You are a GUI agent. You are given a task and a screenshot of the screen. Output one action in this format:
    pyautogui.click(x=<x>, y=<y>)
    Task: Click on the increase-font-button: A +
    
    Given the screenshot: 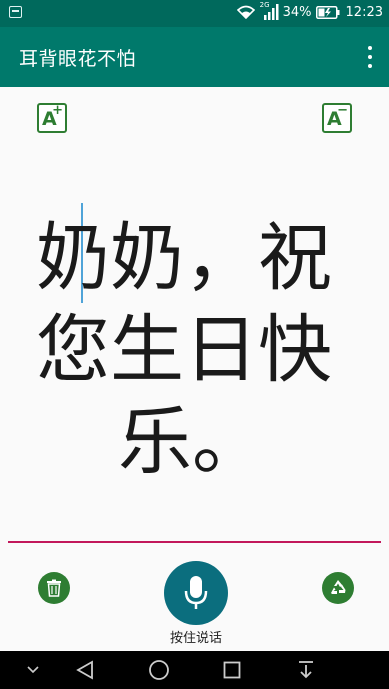 What is the action you would take?
    pyautogui.click(x=52, y=118)
    